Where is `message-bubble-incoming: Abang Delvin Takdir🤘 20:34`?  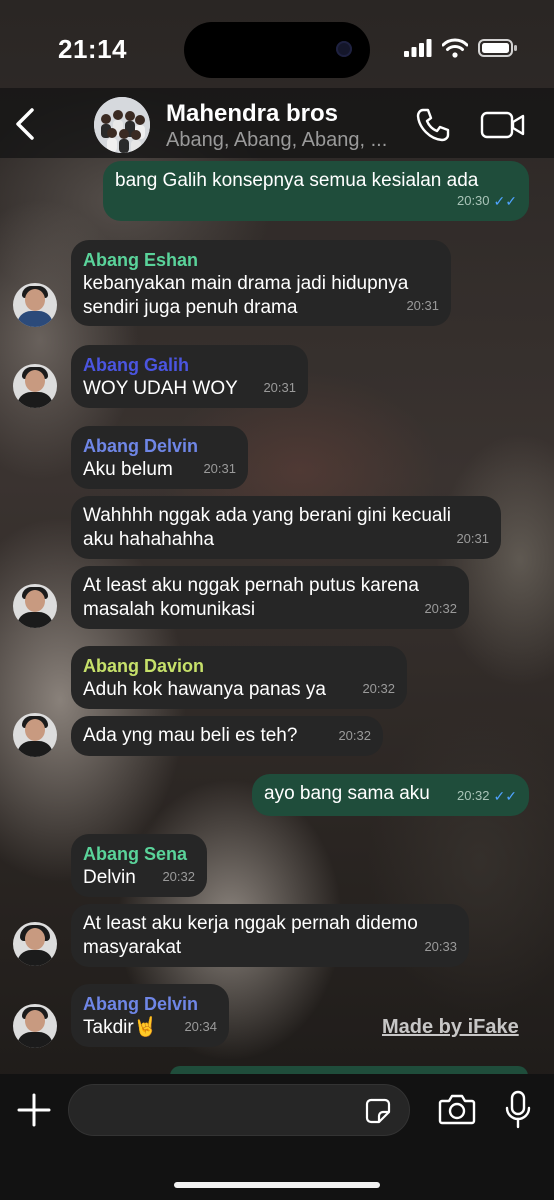
message-bubble-incoming: Abang Delvin Takdir🤘 20:34 is located at coordinates (150, 1015).